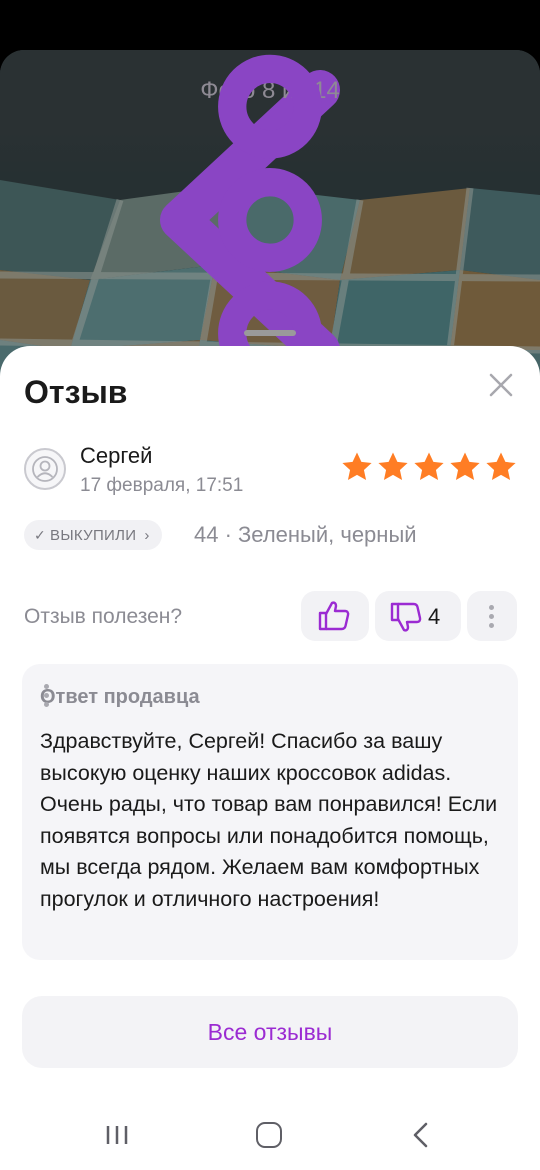  I want to click on user-avatar-icon, so click(45, 469).